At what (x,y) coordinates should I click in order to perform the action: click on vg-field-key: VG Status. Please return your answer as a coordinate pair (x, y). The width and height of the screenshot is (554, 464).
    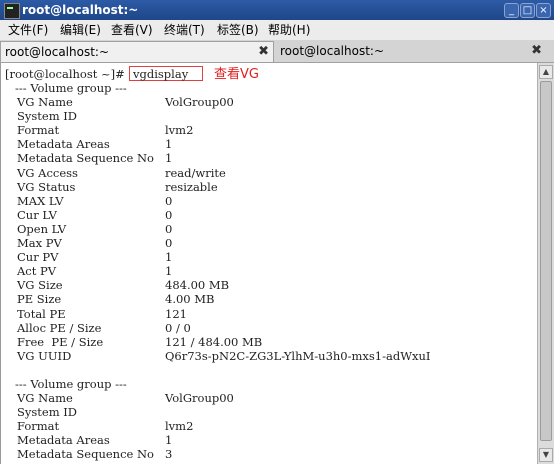
    Looking at the image, I should click on (46, 186).